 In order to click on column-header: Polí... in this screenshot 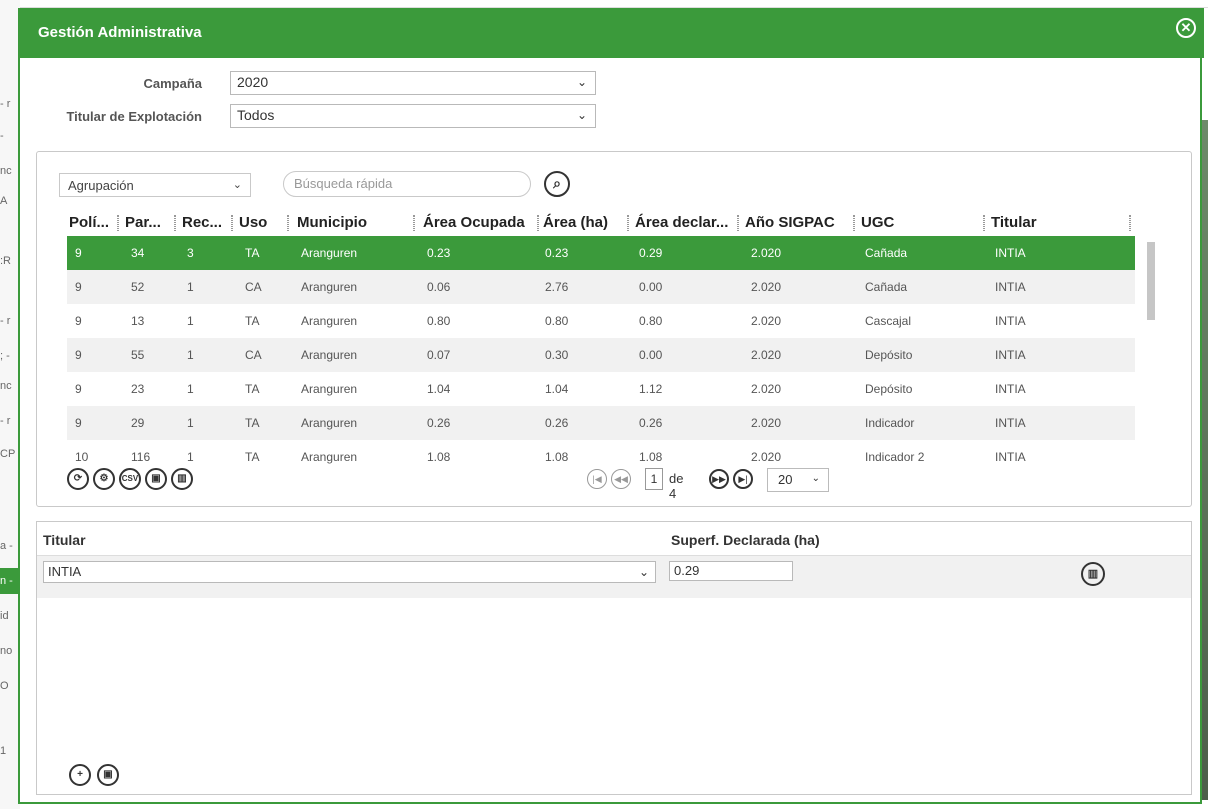, I will do `click(92, 223)`.